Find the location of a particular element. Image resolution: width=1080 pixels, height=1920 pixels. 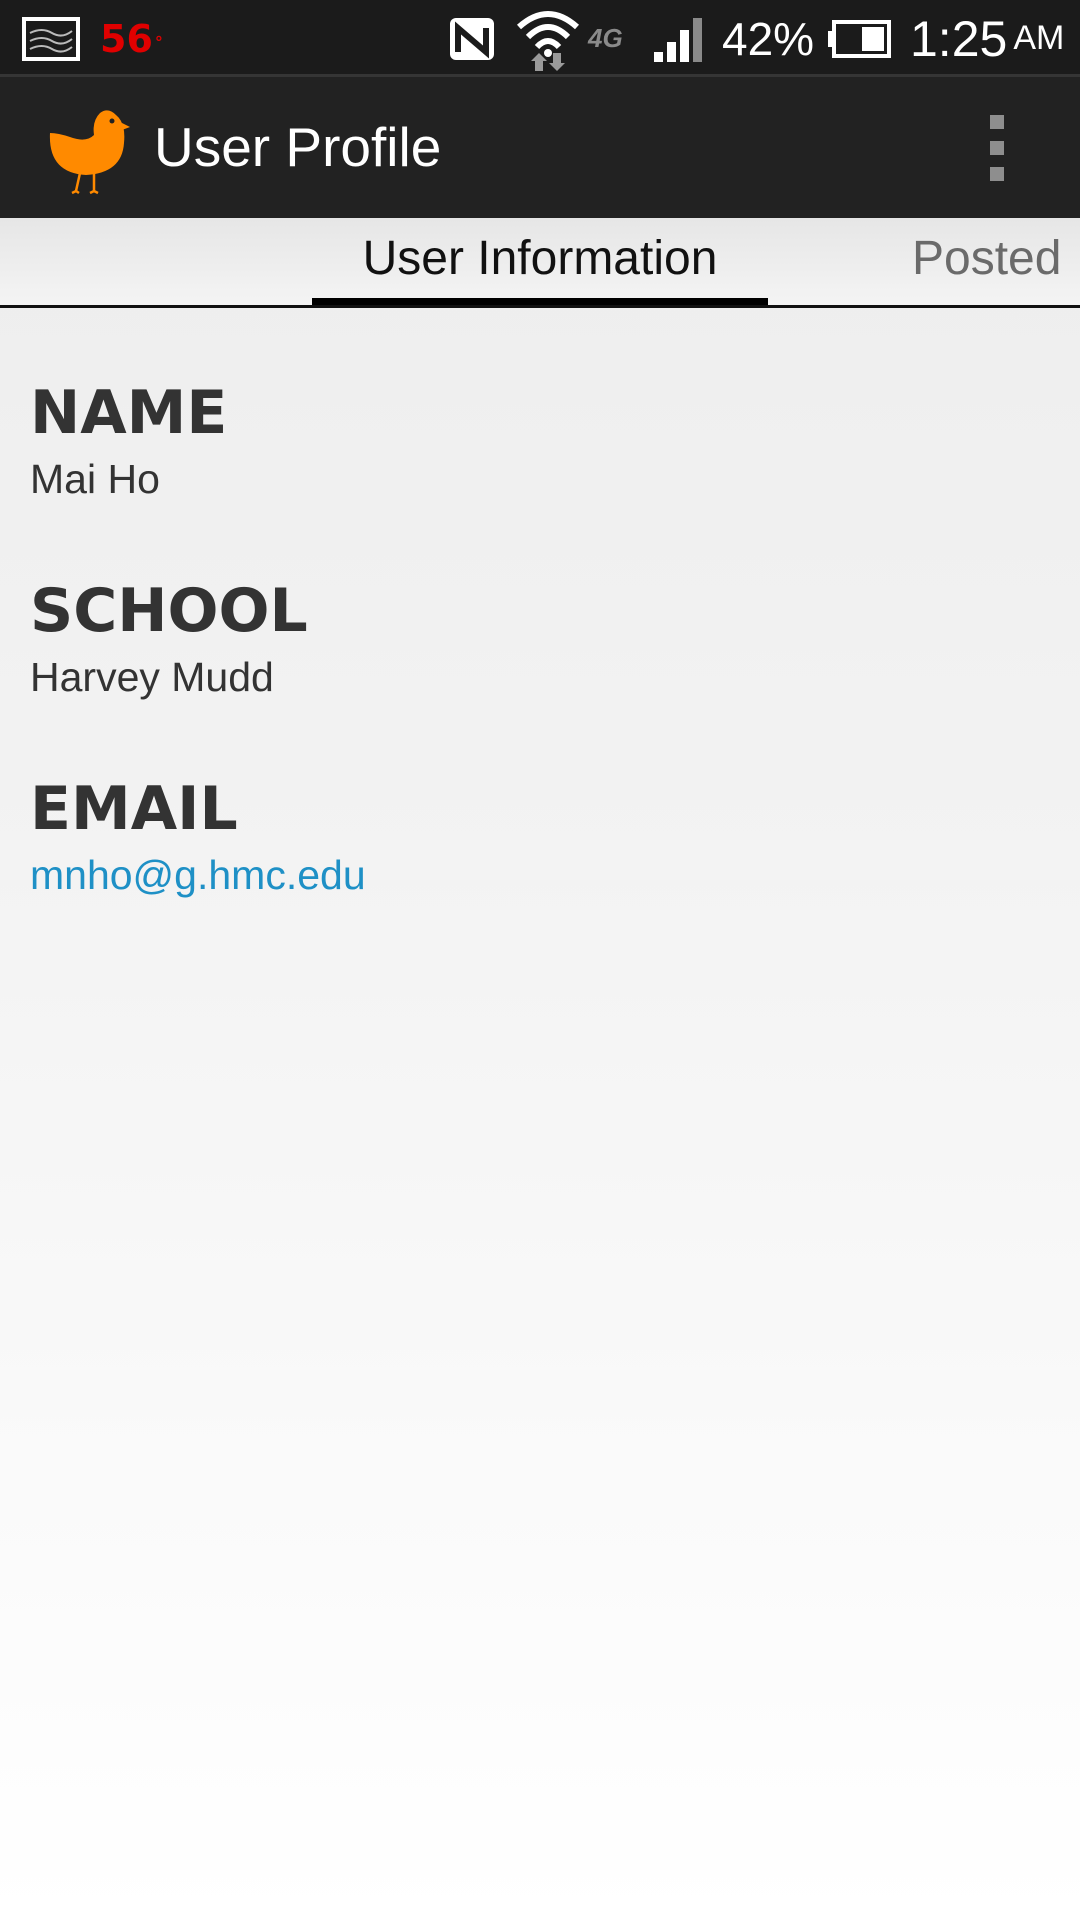

nfc-icon is located at coordinates (472, 38).